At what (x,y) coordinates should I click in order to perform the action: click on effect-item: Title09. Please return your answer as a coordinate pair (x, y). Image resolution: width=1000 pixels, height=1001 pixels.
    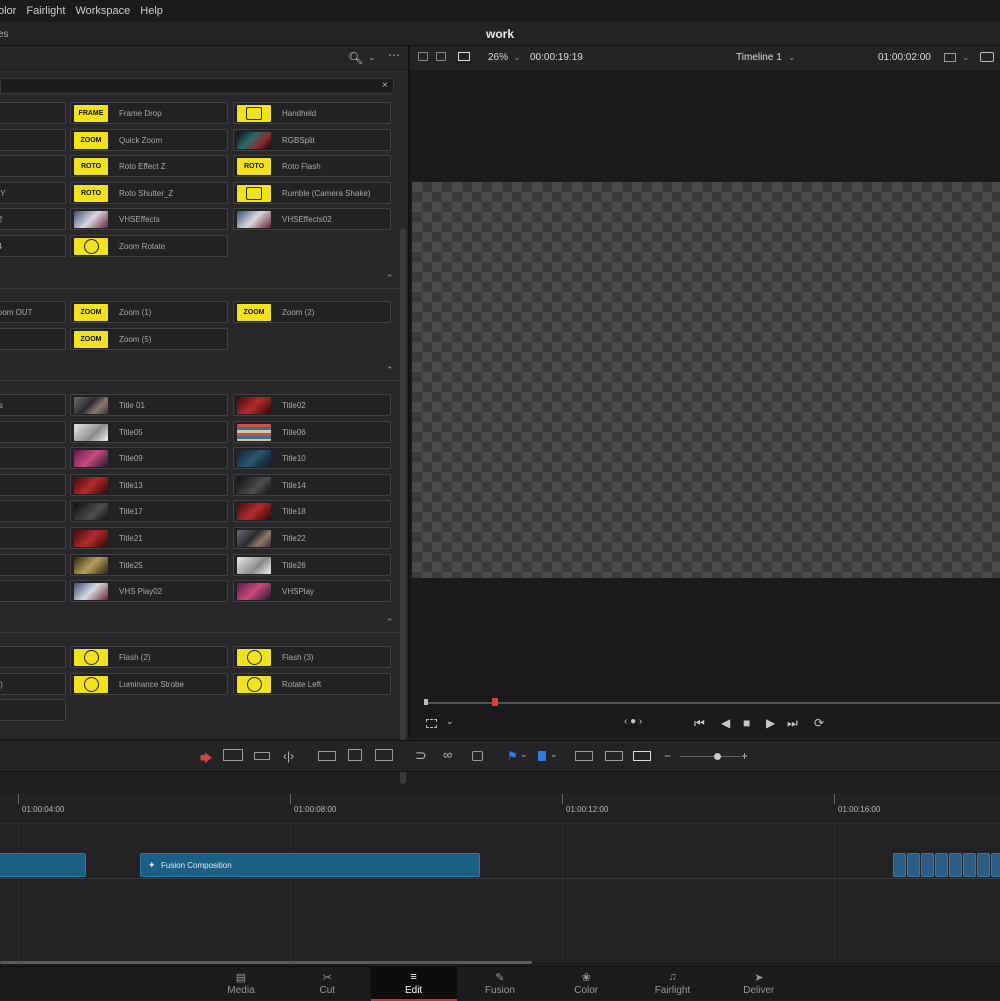
    Looking at the image, I should click on (149, 458).